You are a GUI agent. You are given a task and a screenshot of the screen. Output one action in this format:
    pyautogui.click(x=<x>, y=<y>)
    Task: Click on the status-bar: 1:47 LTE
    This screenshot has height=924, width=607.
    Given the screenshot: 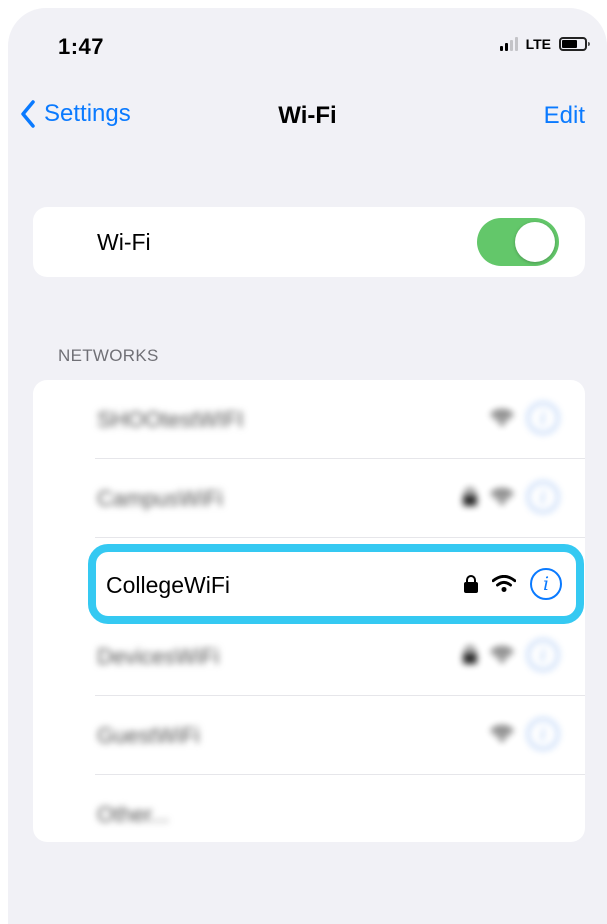 What is the action you would take?
    pyautogui.click(x=307, y=43)
    